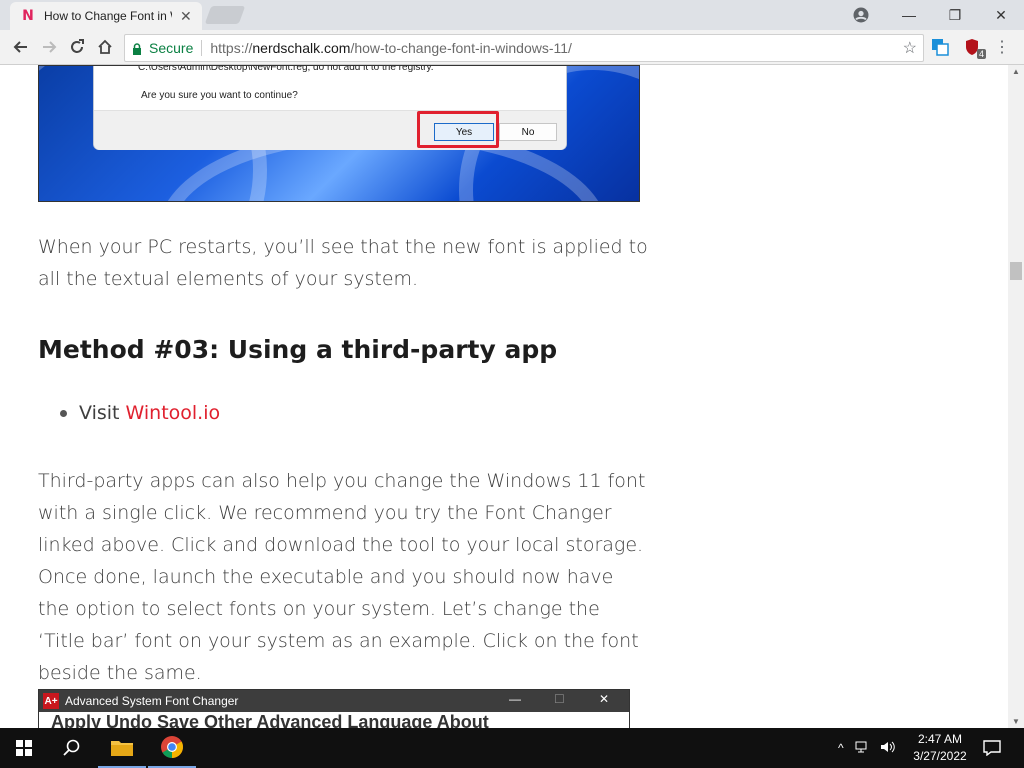  I want to click on app-maximize-icon: ☐, so click(559, 699).